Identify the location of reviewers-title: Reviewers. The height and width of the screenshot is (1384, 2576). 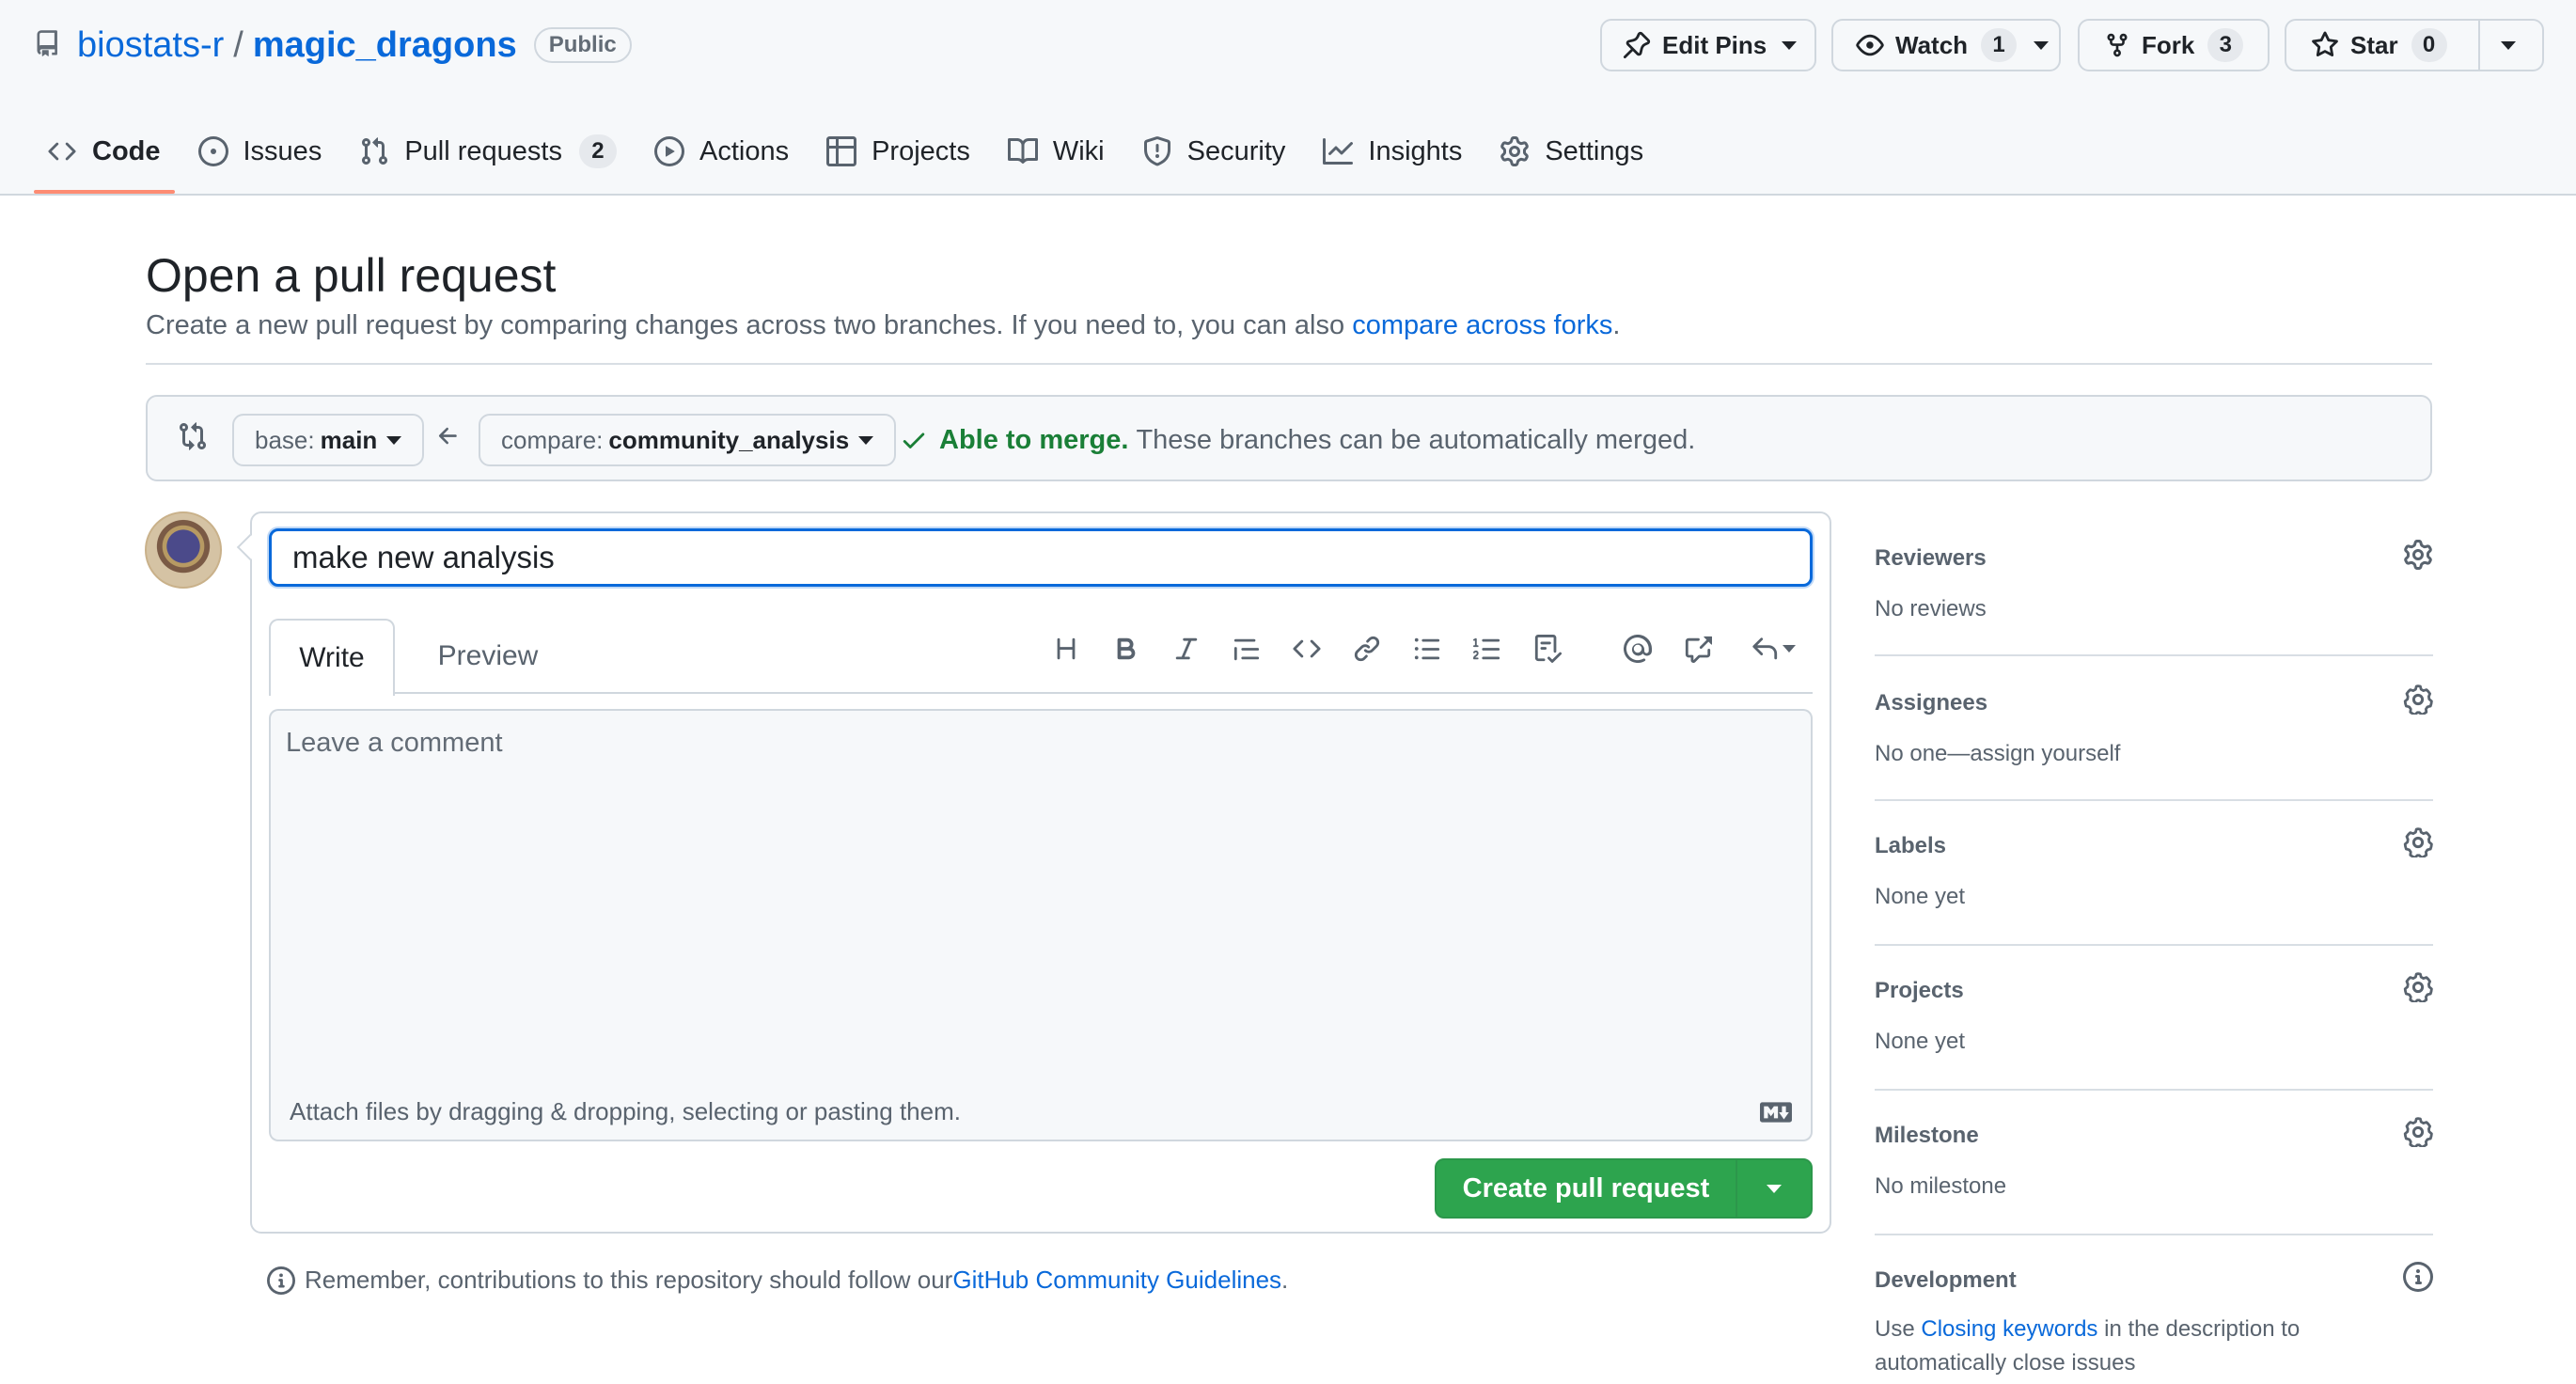
(1931, 558).